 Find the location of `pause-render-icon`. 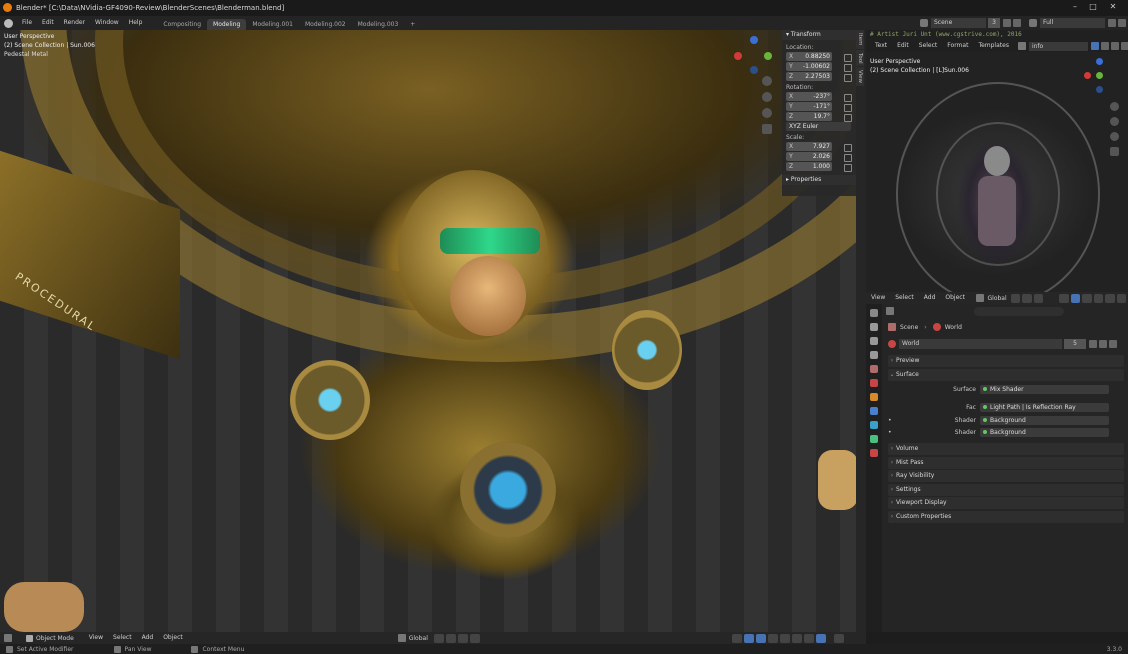

pause-render-icon is located at coordinates (838, 638).